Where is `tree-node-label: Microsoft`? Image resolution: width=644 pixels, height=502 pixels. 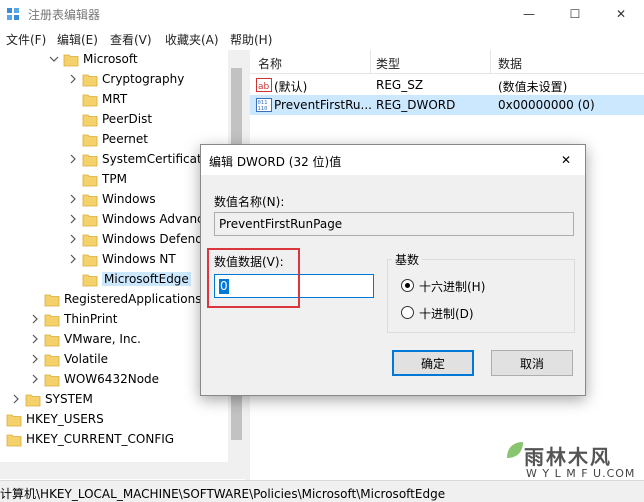 tree-node-label: Microsoft is located at coordinates (110, 59).